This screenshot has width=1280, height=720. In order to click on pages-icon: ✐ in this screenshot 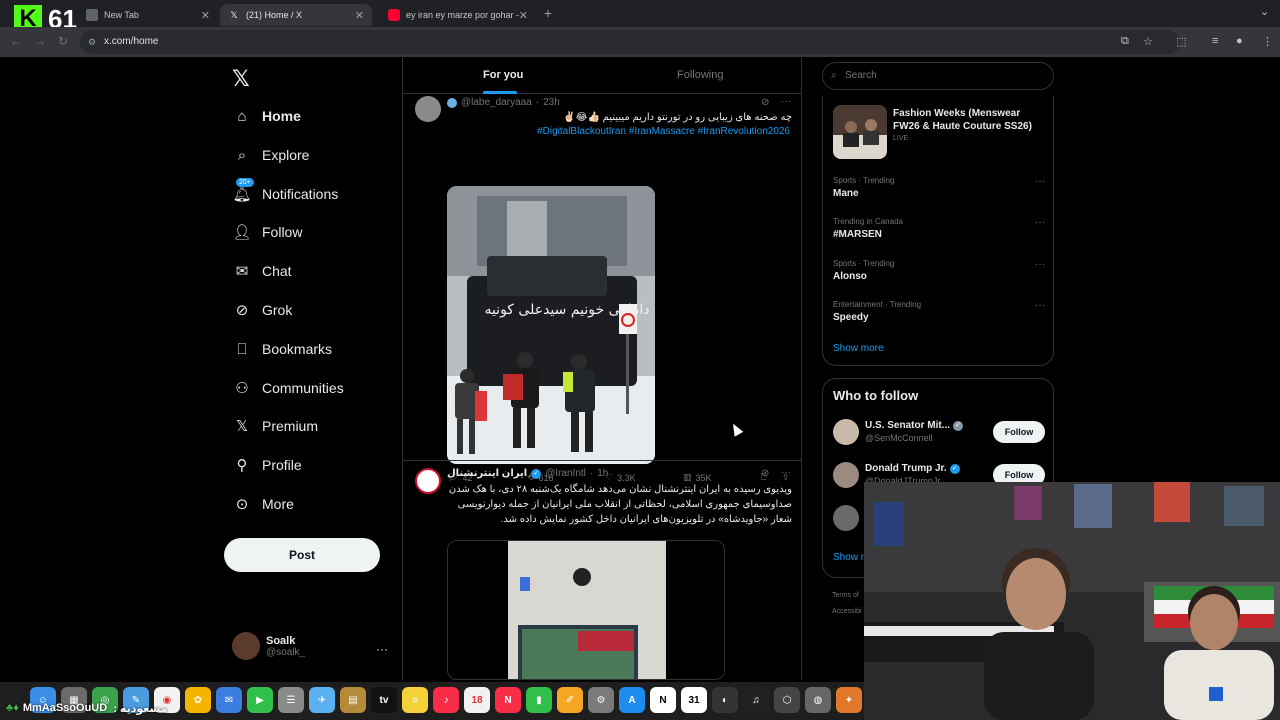, I will do `click(570, 700)`.